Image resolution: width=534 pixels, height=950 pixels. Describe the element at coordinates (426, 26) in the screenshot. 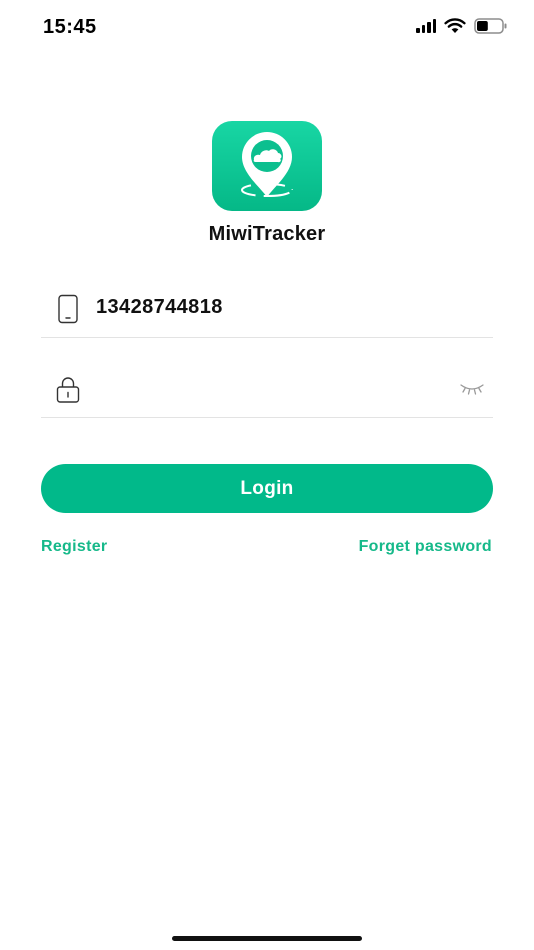

I see `signal-icon` at that location.